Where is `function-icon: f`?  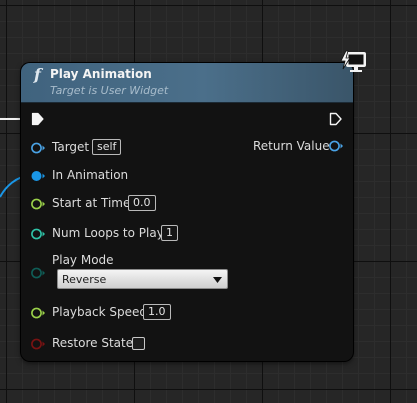
function-icon: f is located at coordinates (37, 74).